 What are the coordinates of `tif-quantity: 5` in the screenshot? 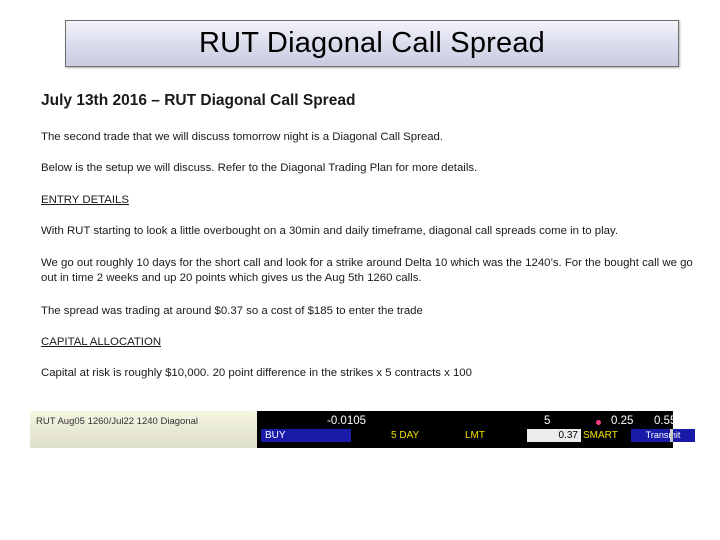 It's located at (394, 435).